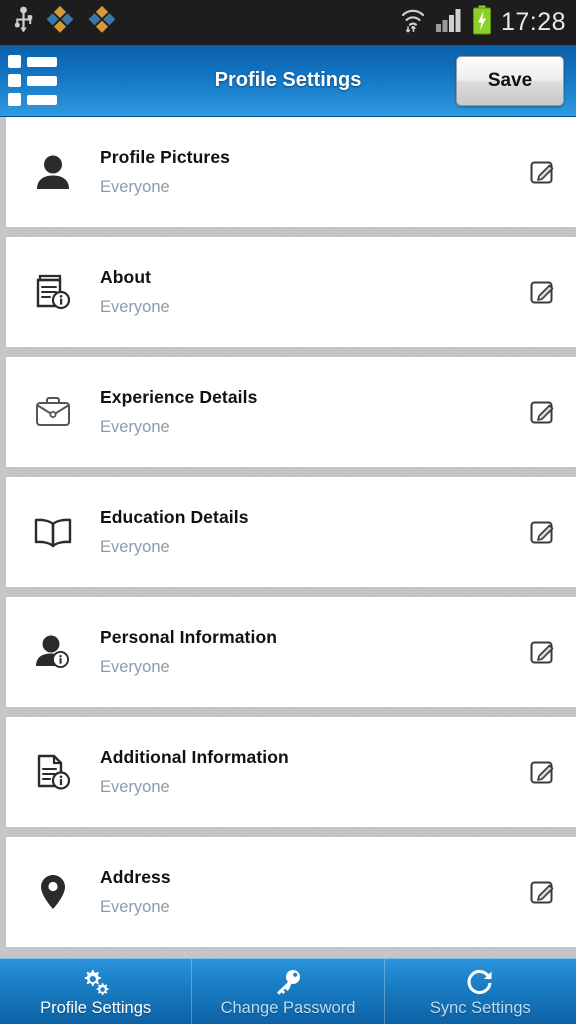  I want to click on status-bar: 17:28, so click(288, 22).